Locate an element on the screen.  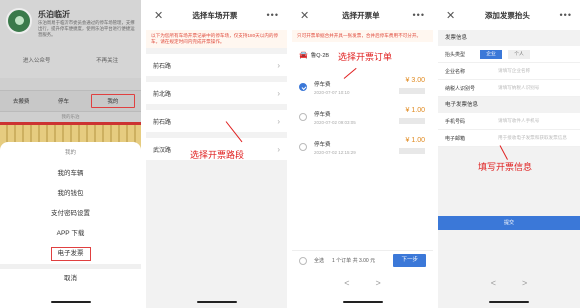
sheet-item-my-wallet: 我的钱包 is located at coordinates (70, 194).